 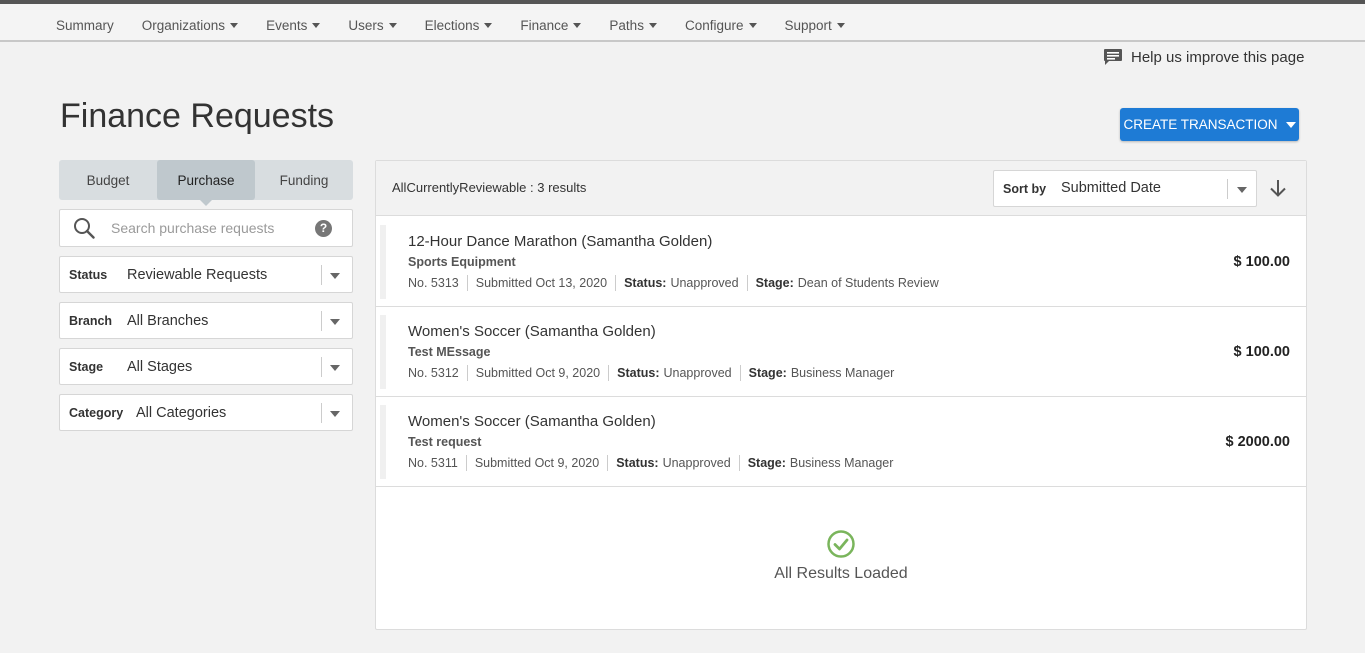 What do you see at coordinates (91, 320) in the screenshot?
I see `filter-label: Branch` at bounding box center [91, 320].